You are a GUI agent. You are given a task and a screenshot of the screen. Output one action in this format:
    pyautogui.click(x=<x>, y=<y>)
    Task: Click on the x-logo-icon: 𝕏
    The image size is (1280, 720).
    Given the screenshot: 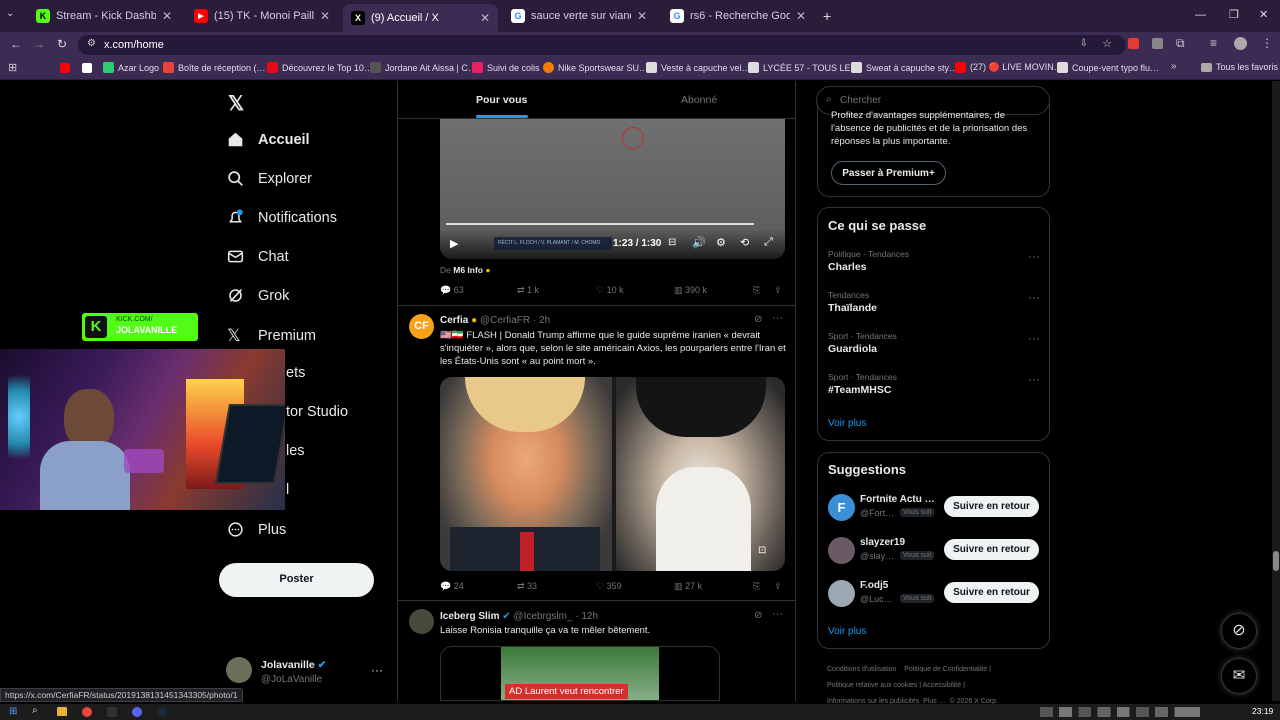 What is the action you would take?
    pyautogui.click(x=236, y=103)
    